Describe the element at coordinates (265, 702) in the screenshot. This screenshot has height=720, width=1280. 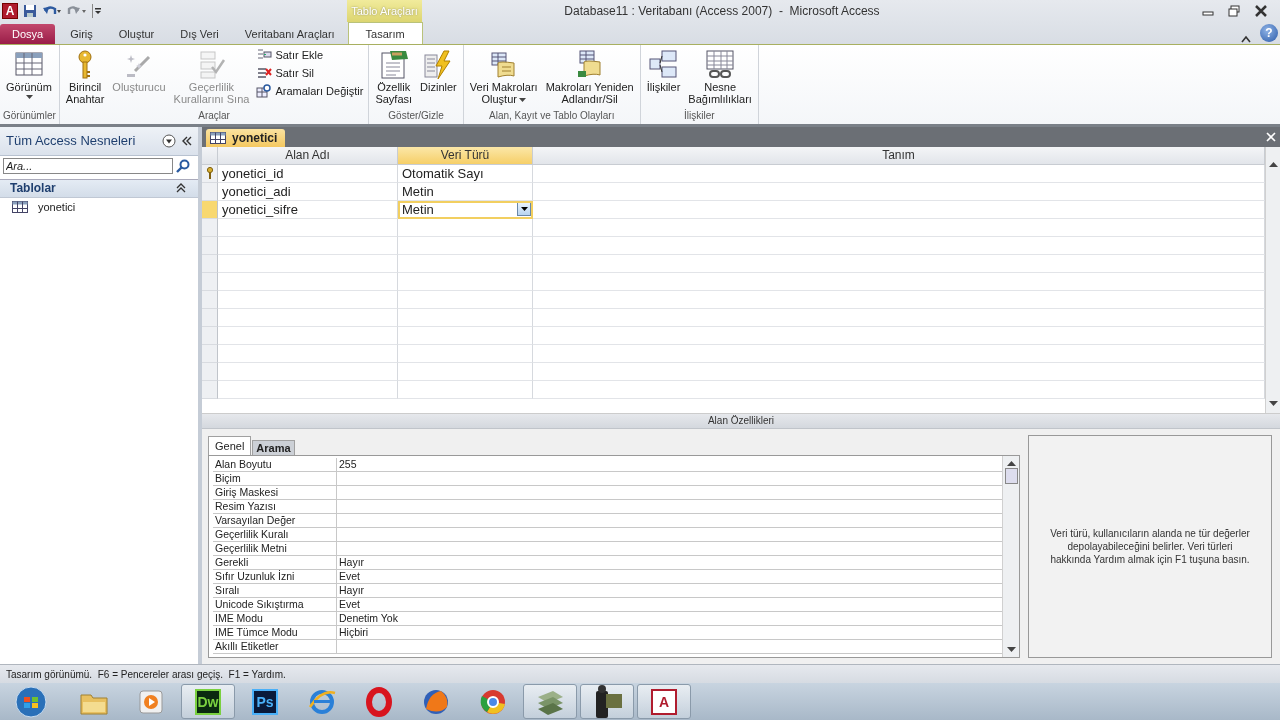
I see `taskbar-button: Ps` at that location.